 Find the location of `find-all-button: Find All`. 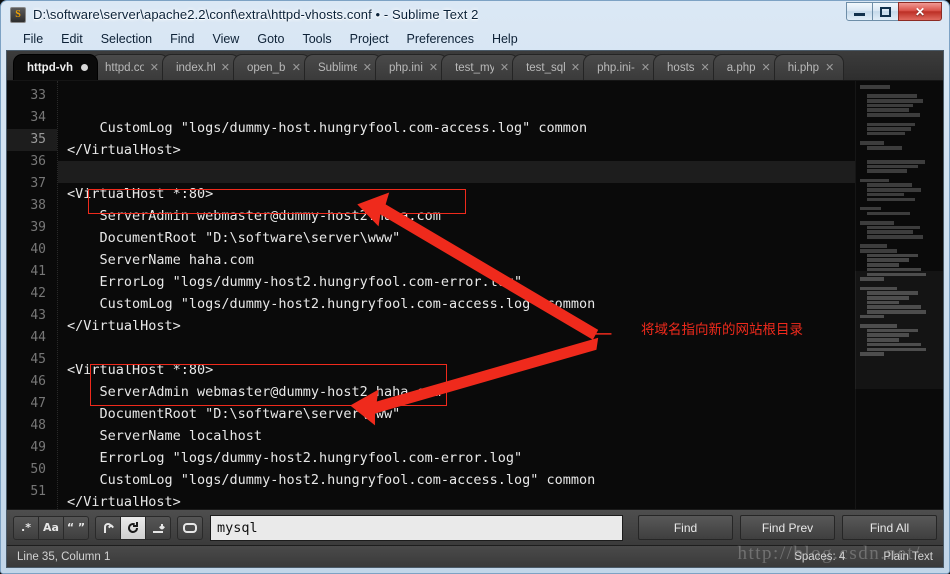

find-all-button: Find All is located at coordinates (889, 527).